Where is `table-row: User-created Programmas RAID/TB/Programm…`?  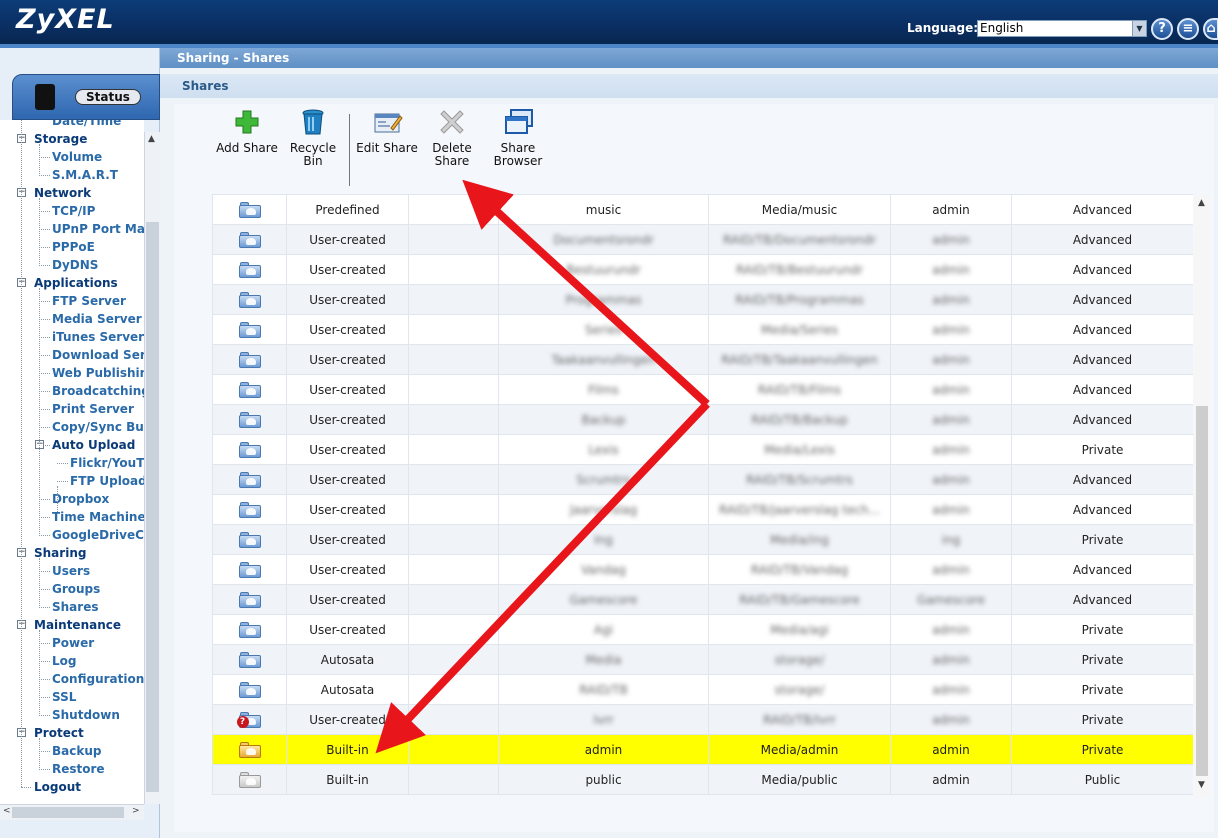
table-row: User-created Programmas RAID/TB/Programm… is located at coordinates (702, 299).